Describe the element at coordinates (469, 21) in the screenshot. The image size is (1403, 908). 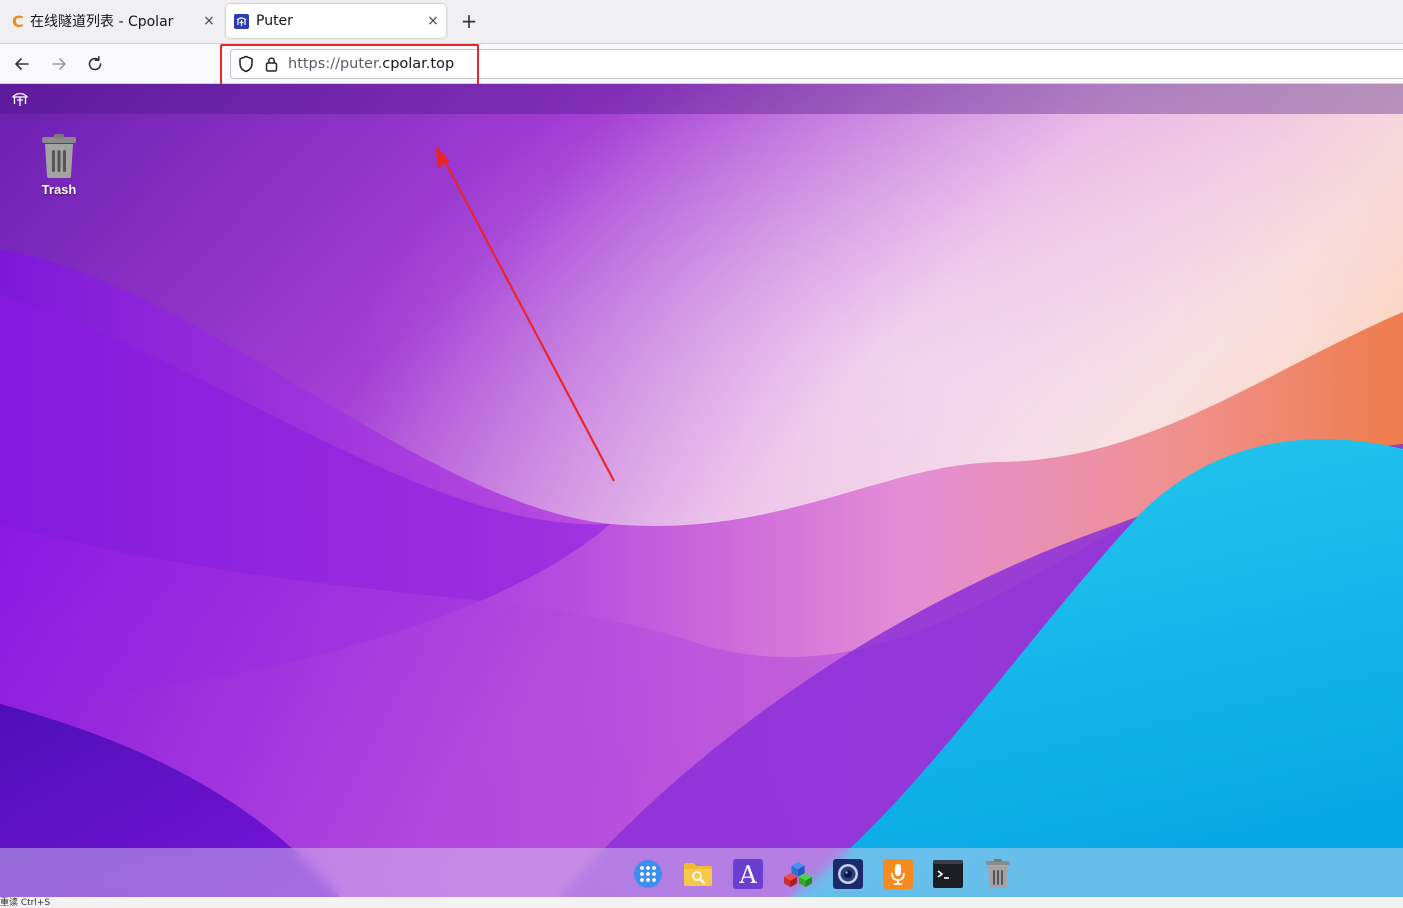
I see `new-tab-button: +` at that location.